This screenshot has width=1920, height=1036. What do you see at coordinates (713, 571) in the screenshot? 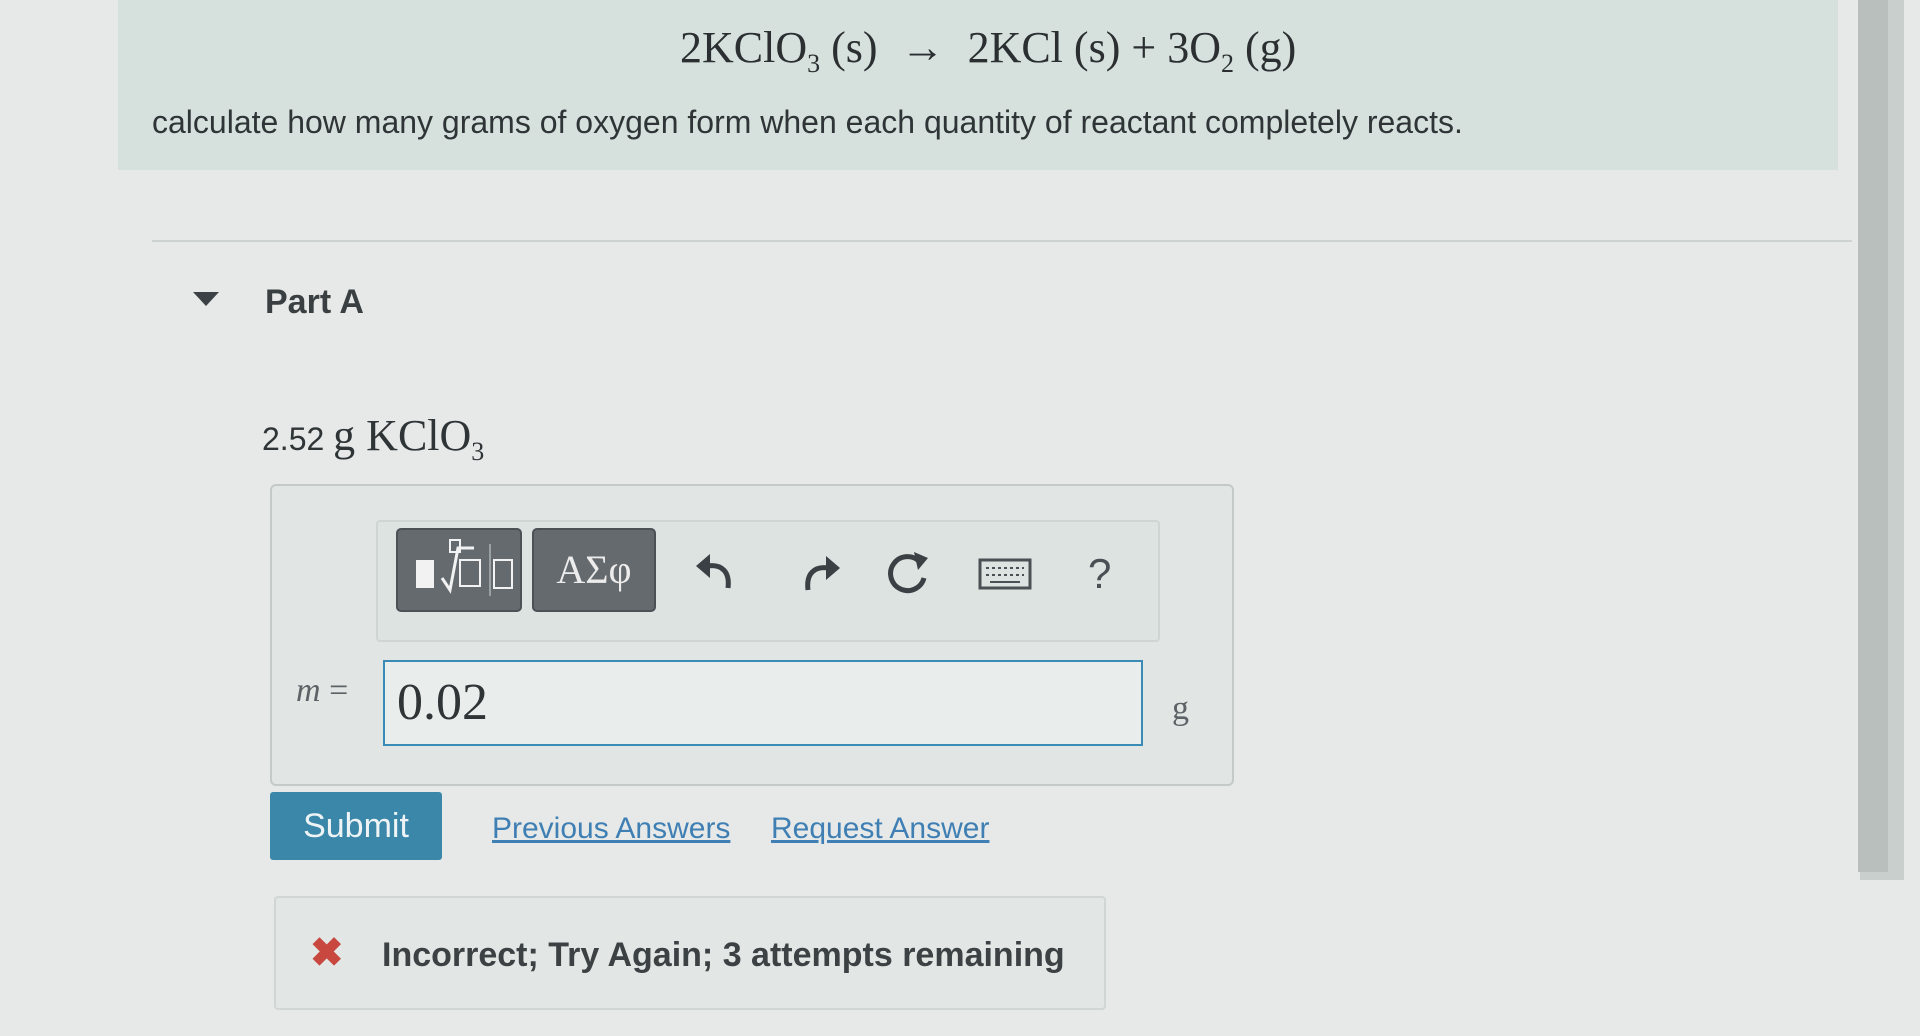
I see `undo-icon` at bounding box center [713, 571].